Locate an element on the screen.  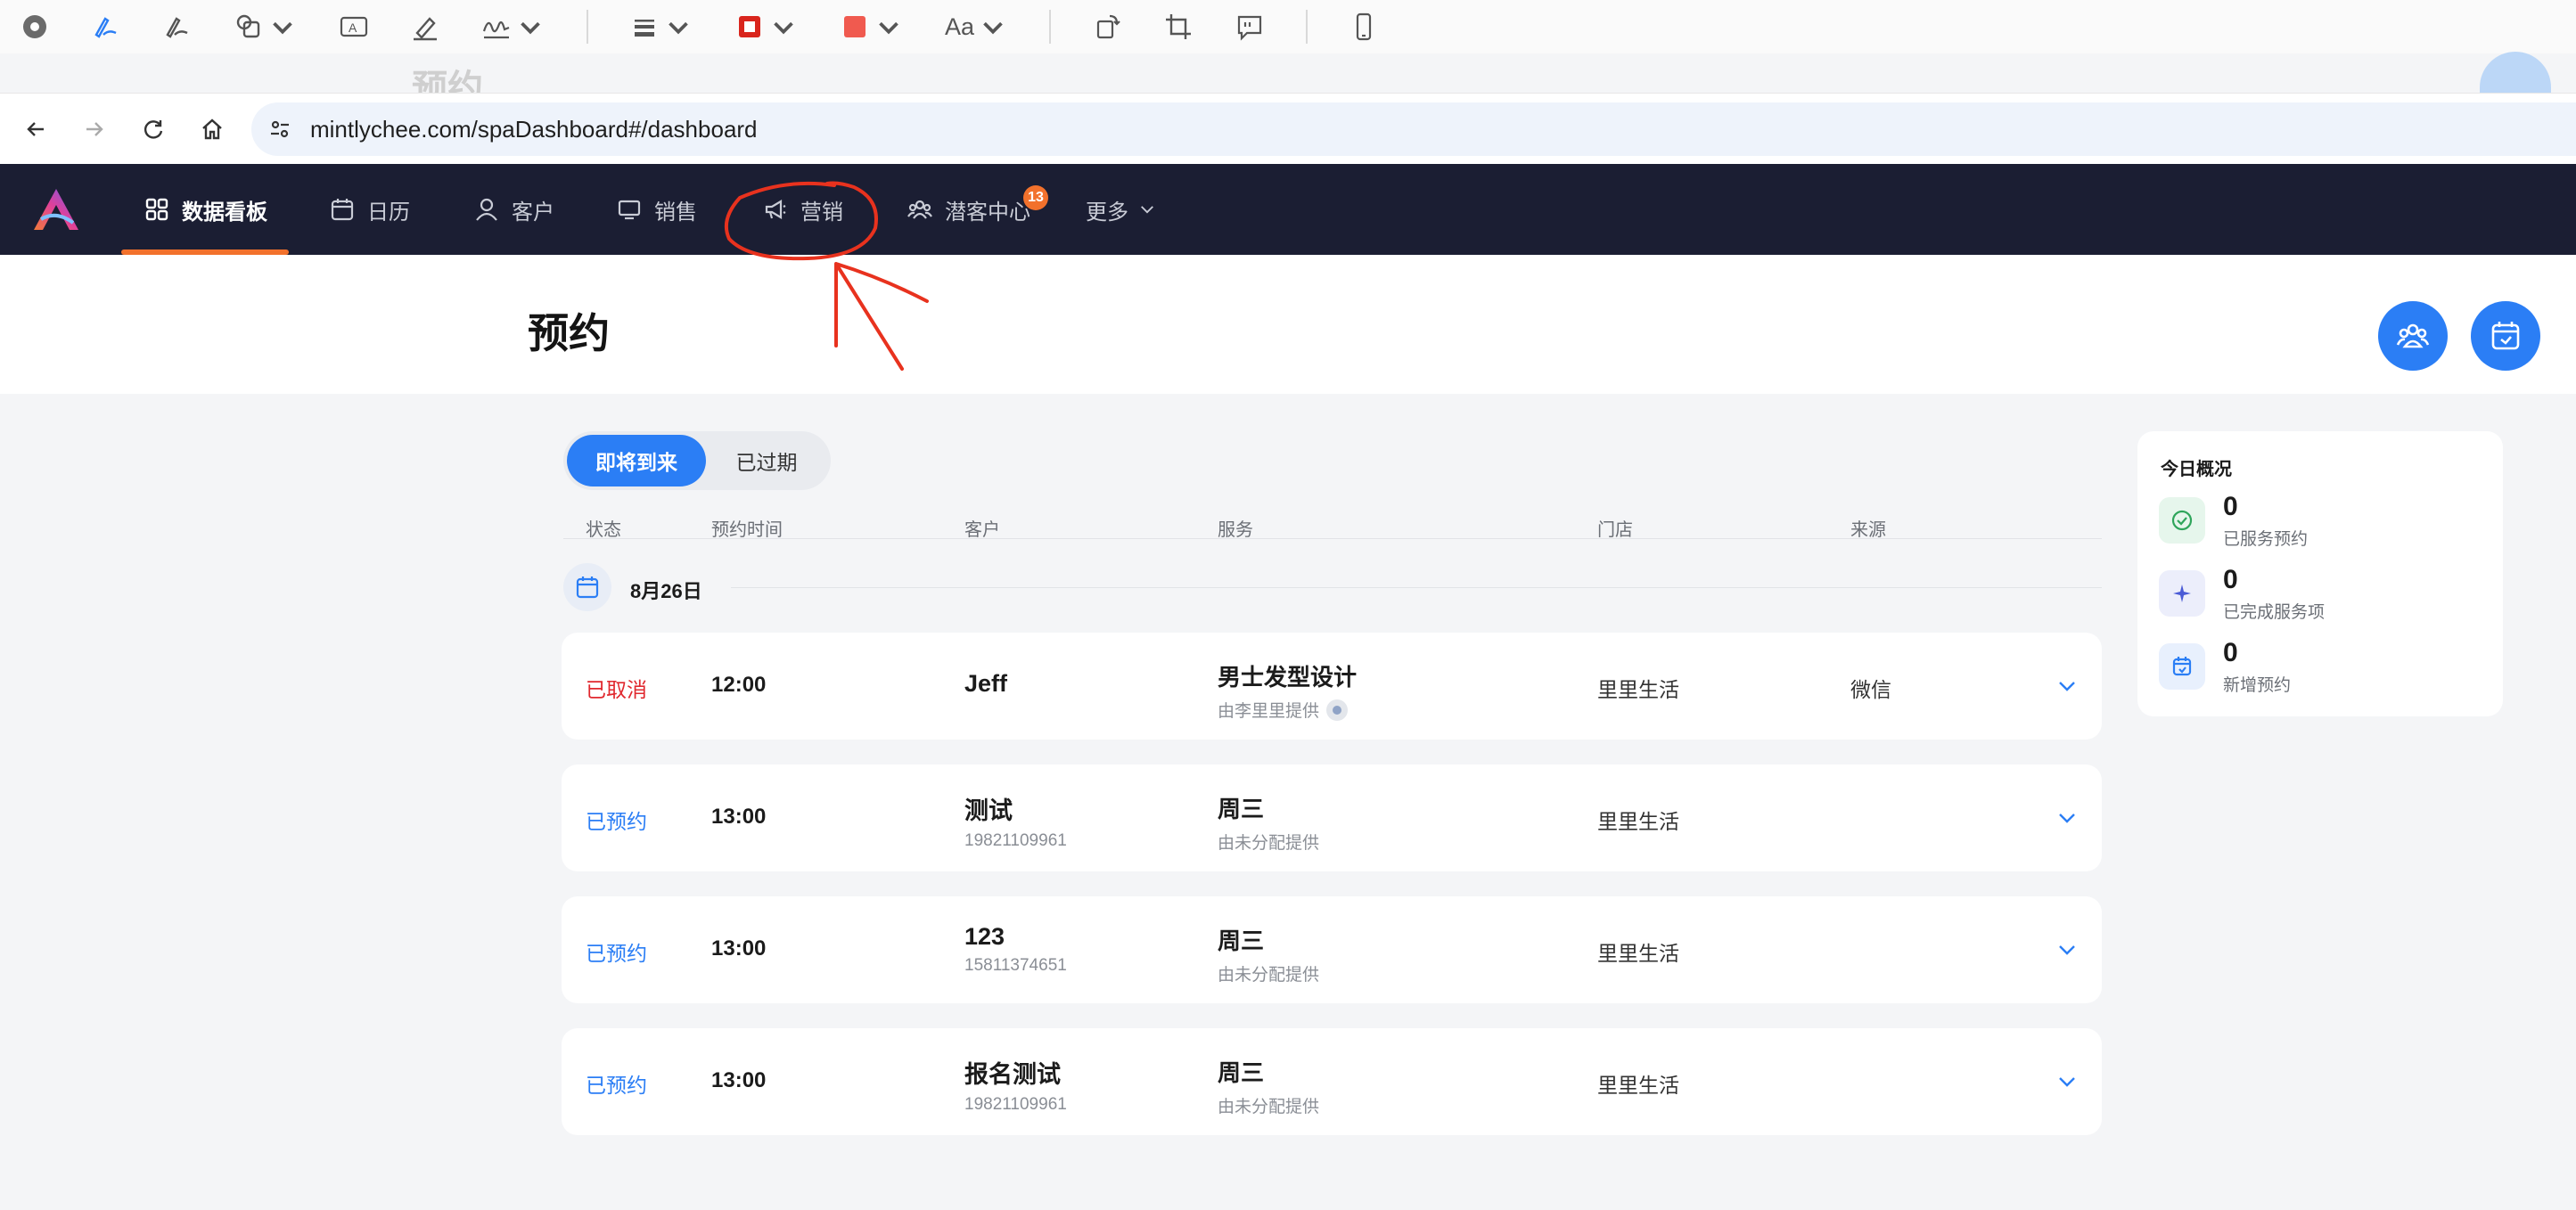
nav-item-label: 数据看板 is located at coordinates (225, 213).